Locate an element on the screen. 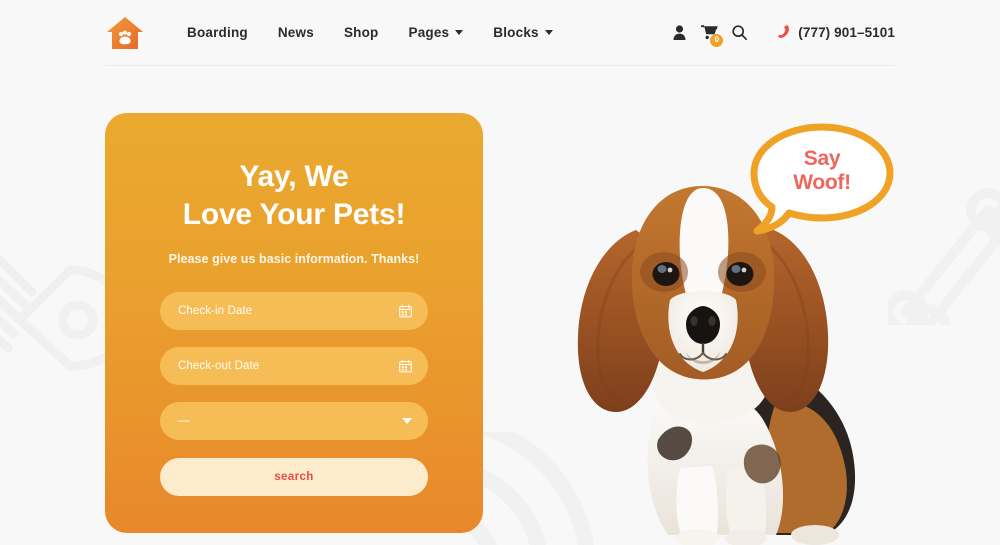 Image resolution: width=1000 pixels, height=545 pixels. checkout-date-input: Check-out Date is located at coordinates (294, 365).